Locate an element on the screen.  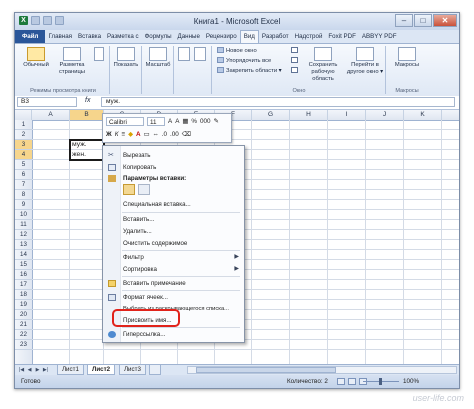
tab-file: Файл is located at coordinates (30, 36).